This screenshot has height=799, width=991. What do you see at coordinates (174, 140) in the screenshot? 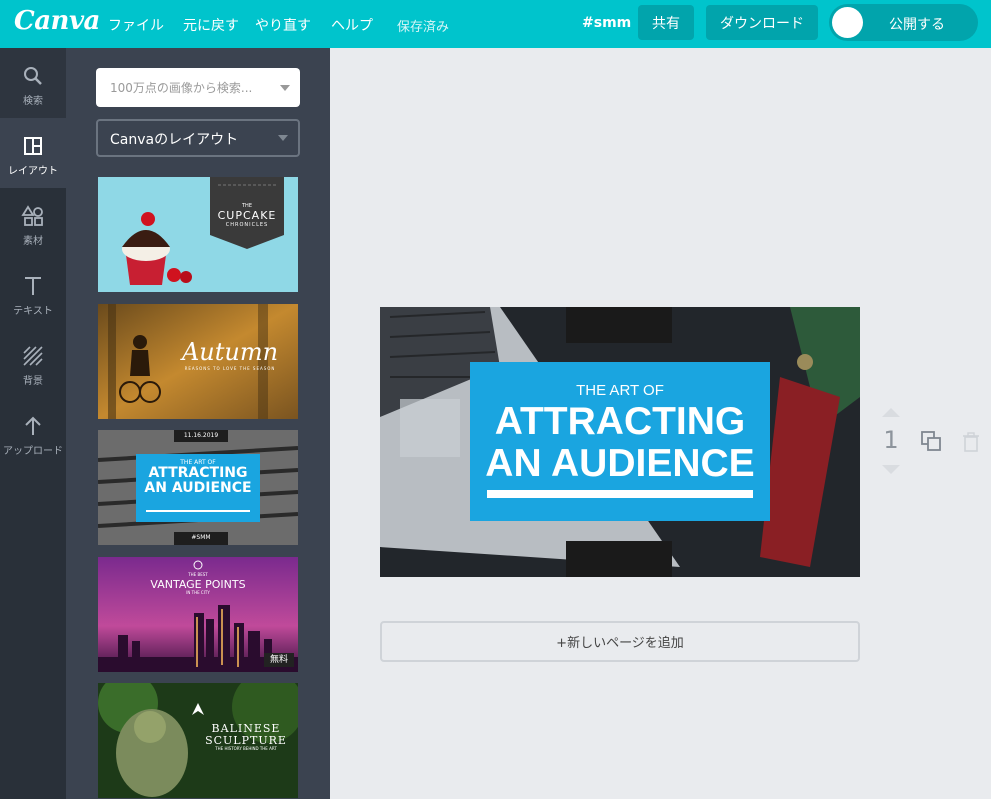
I see `layout-source-value: Canvaのレイアウト` at bounding box center [174, 140].